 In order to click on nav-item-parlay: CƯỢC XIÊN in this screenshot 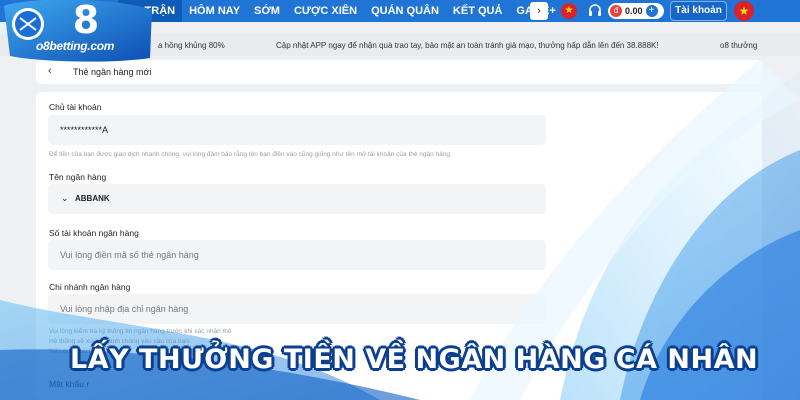, I will do `click(325, 11)`.